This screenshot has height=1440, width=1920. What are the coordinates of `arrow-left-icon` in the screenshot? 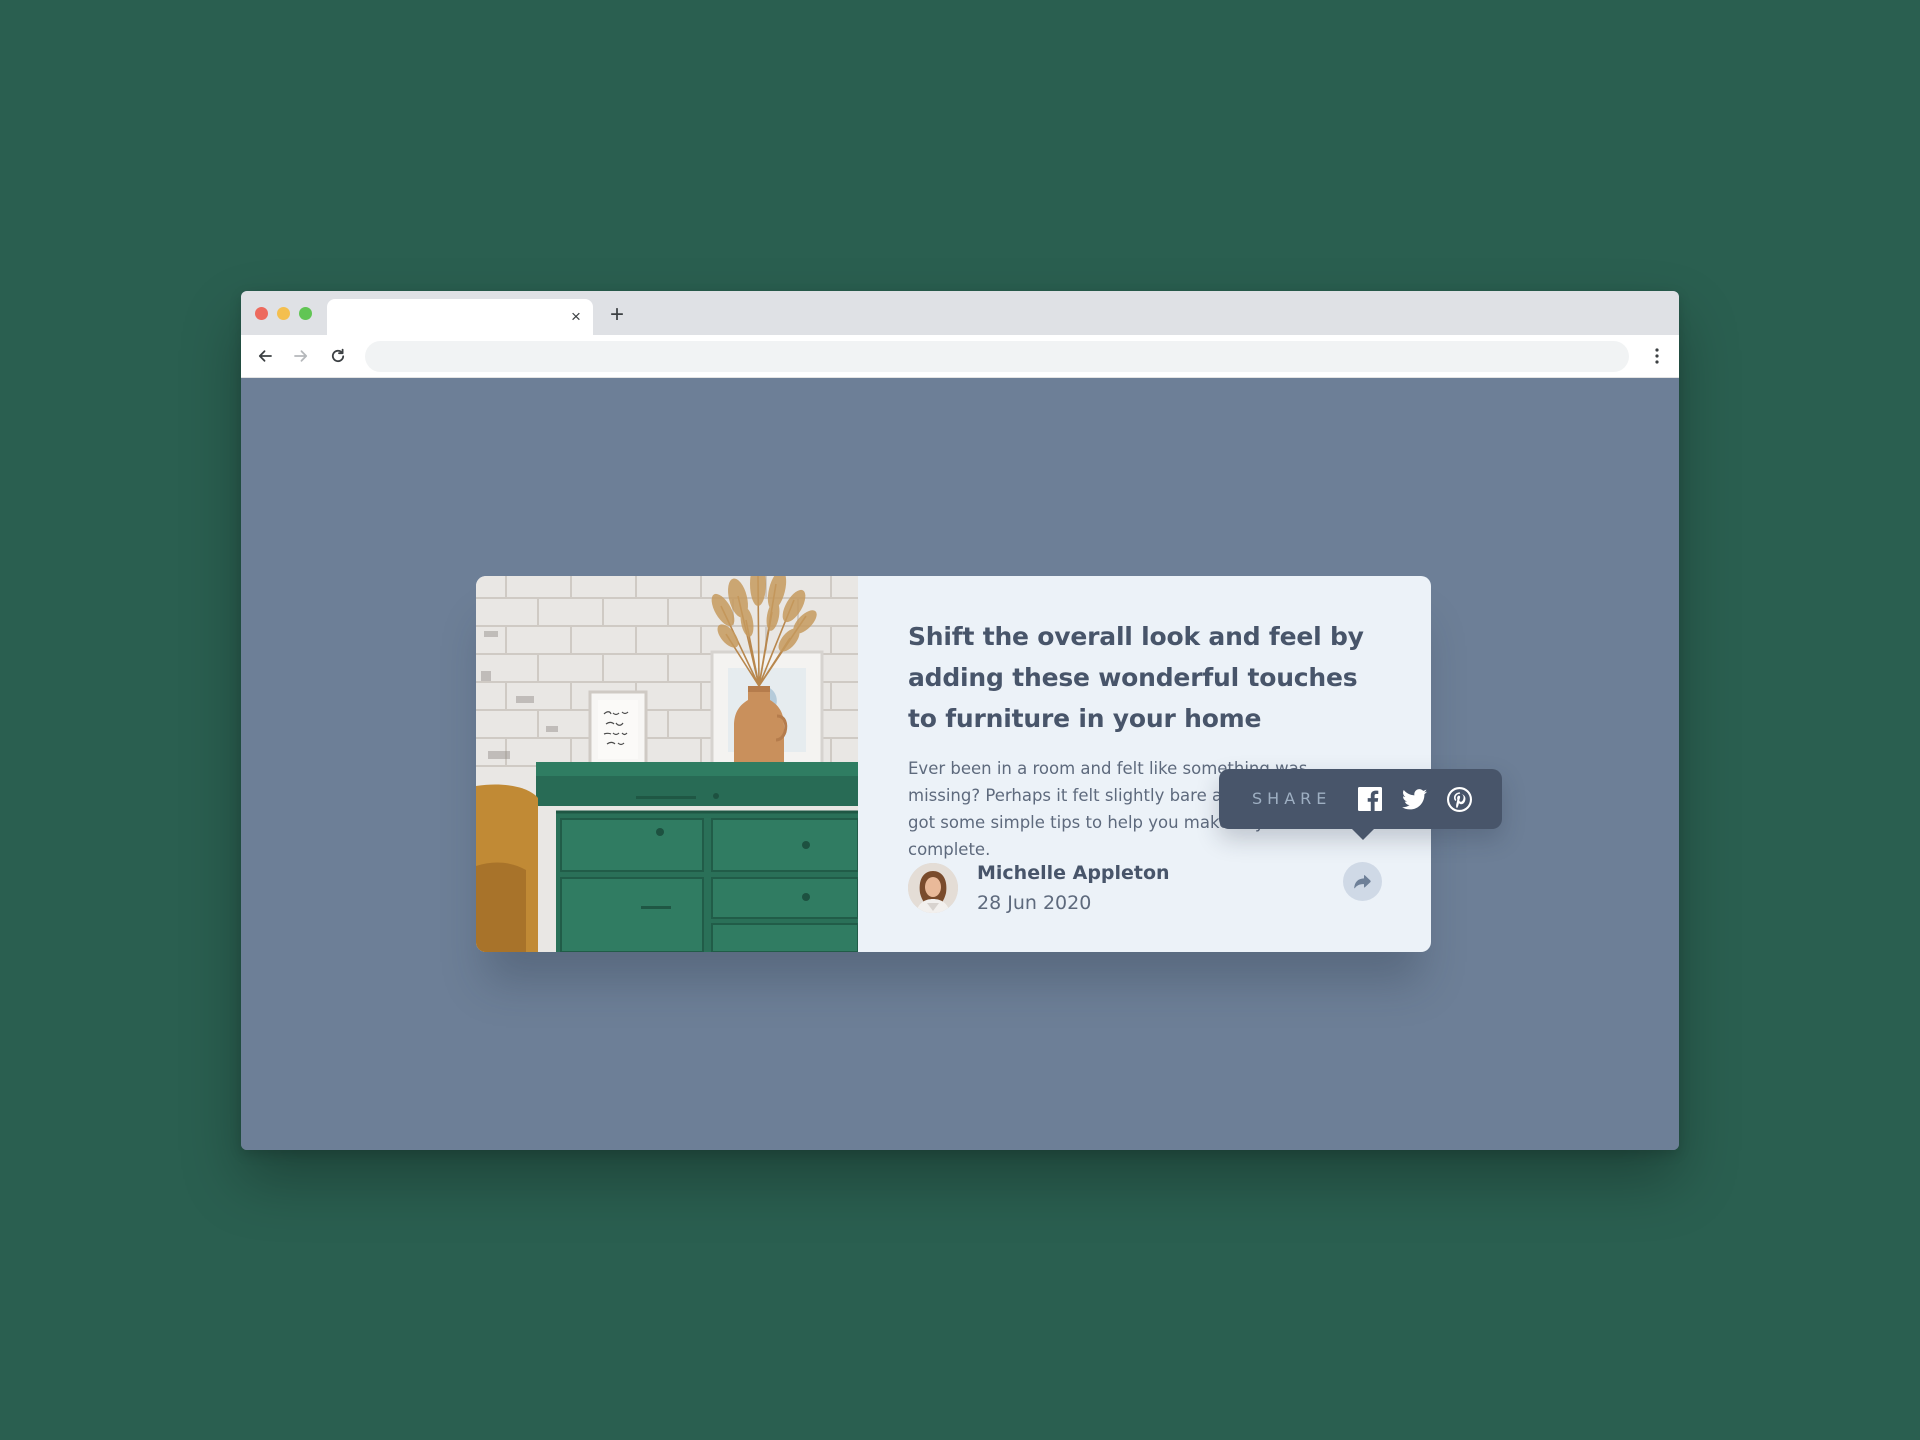 It's located at (265, 356).